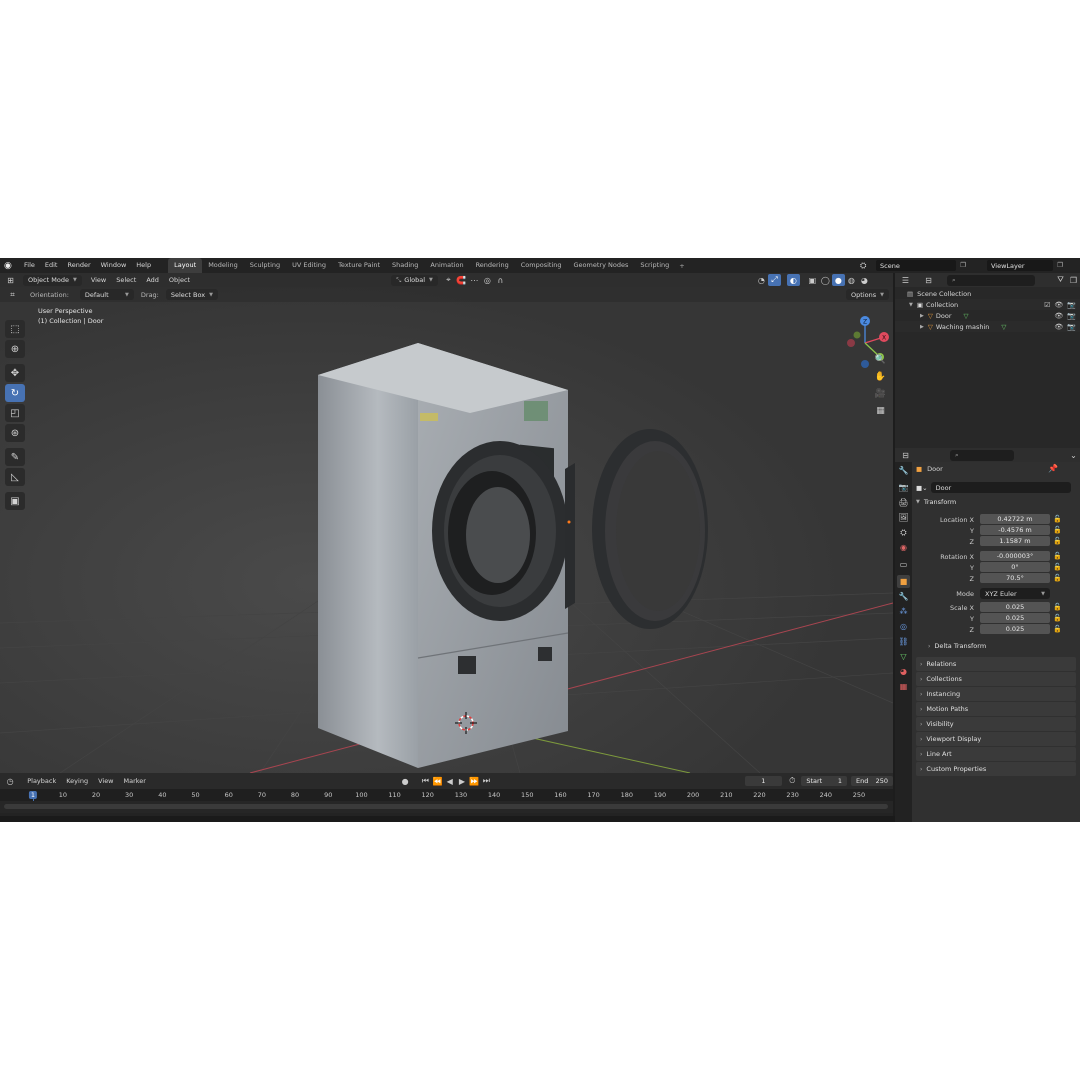  I want to click on menu-select: Select, so click(126, 280).